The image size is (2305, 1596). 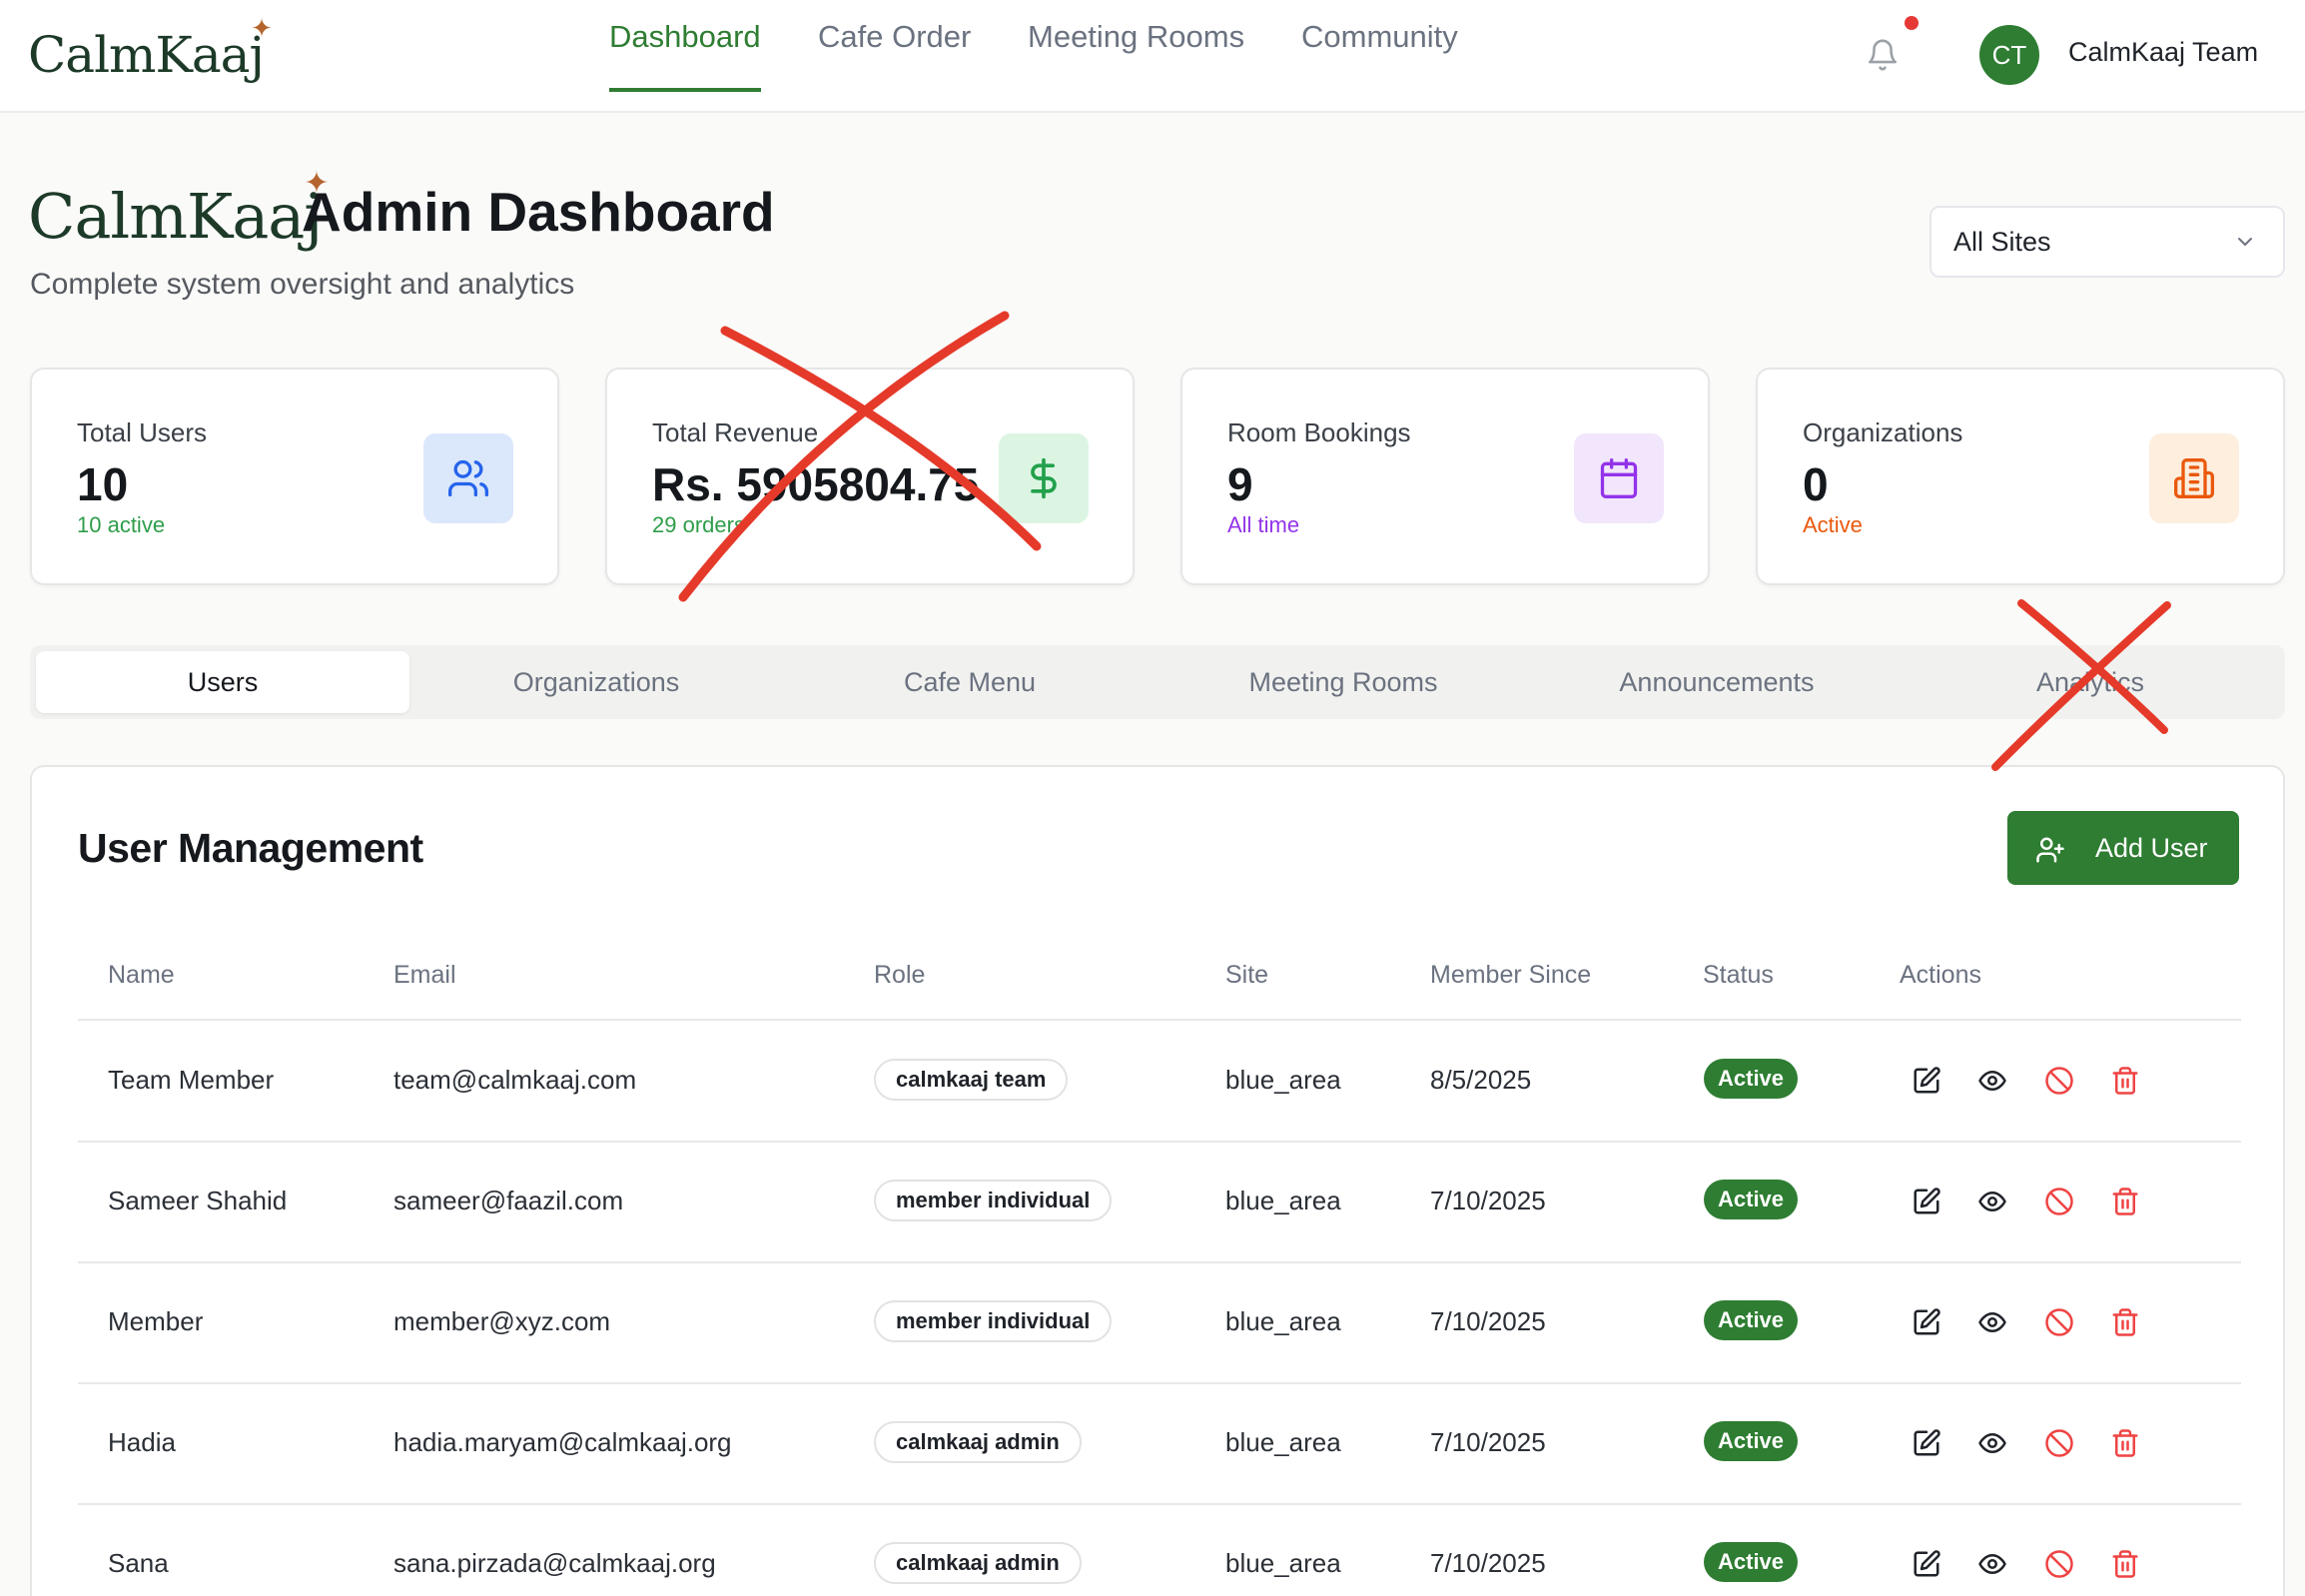 What do you see at coordinates (142, 1442) in the screenshot?
I see `cell-name: Hadia` at bounding box center [142, 1442].